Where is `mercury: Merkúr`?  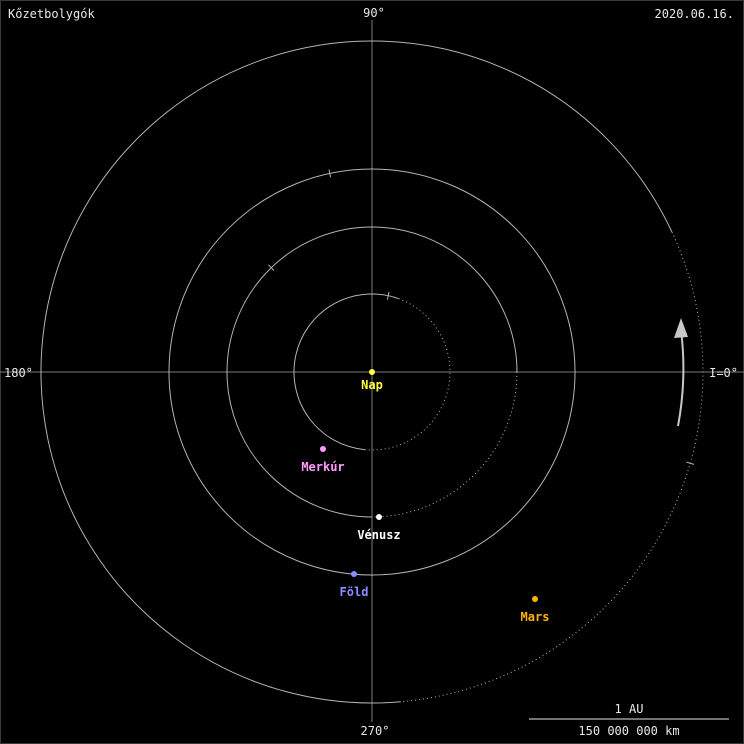
mercury: Merkúr is located at coordinates (323, 460).